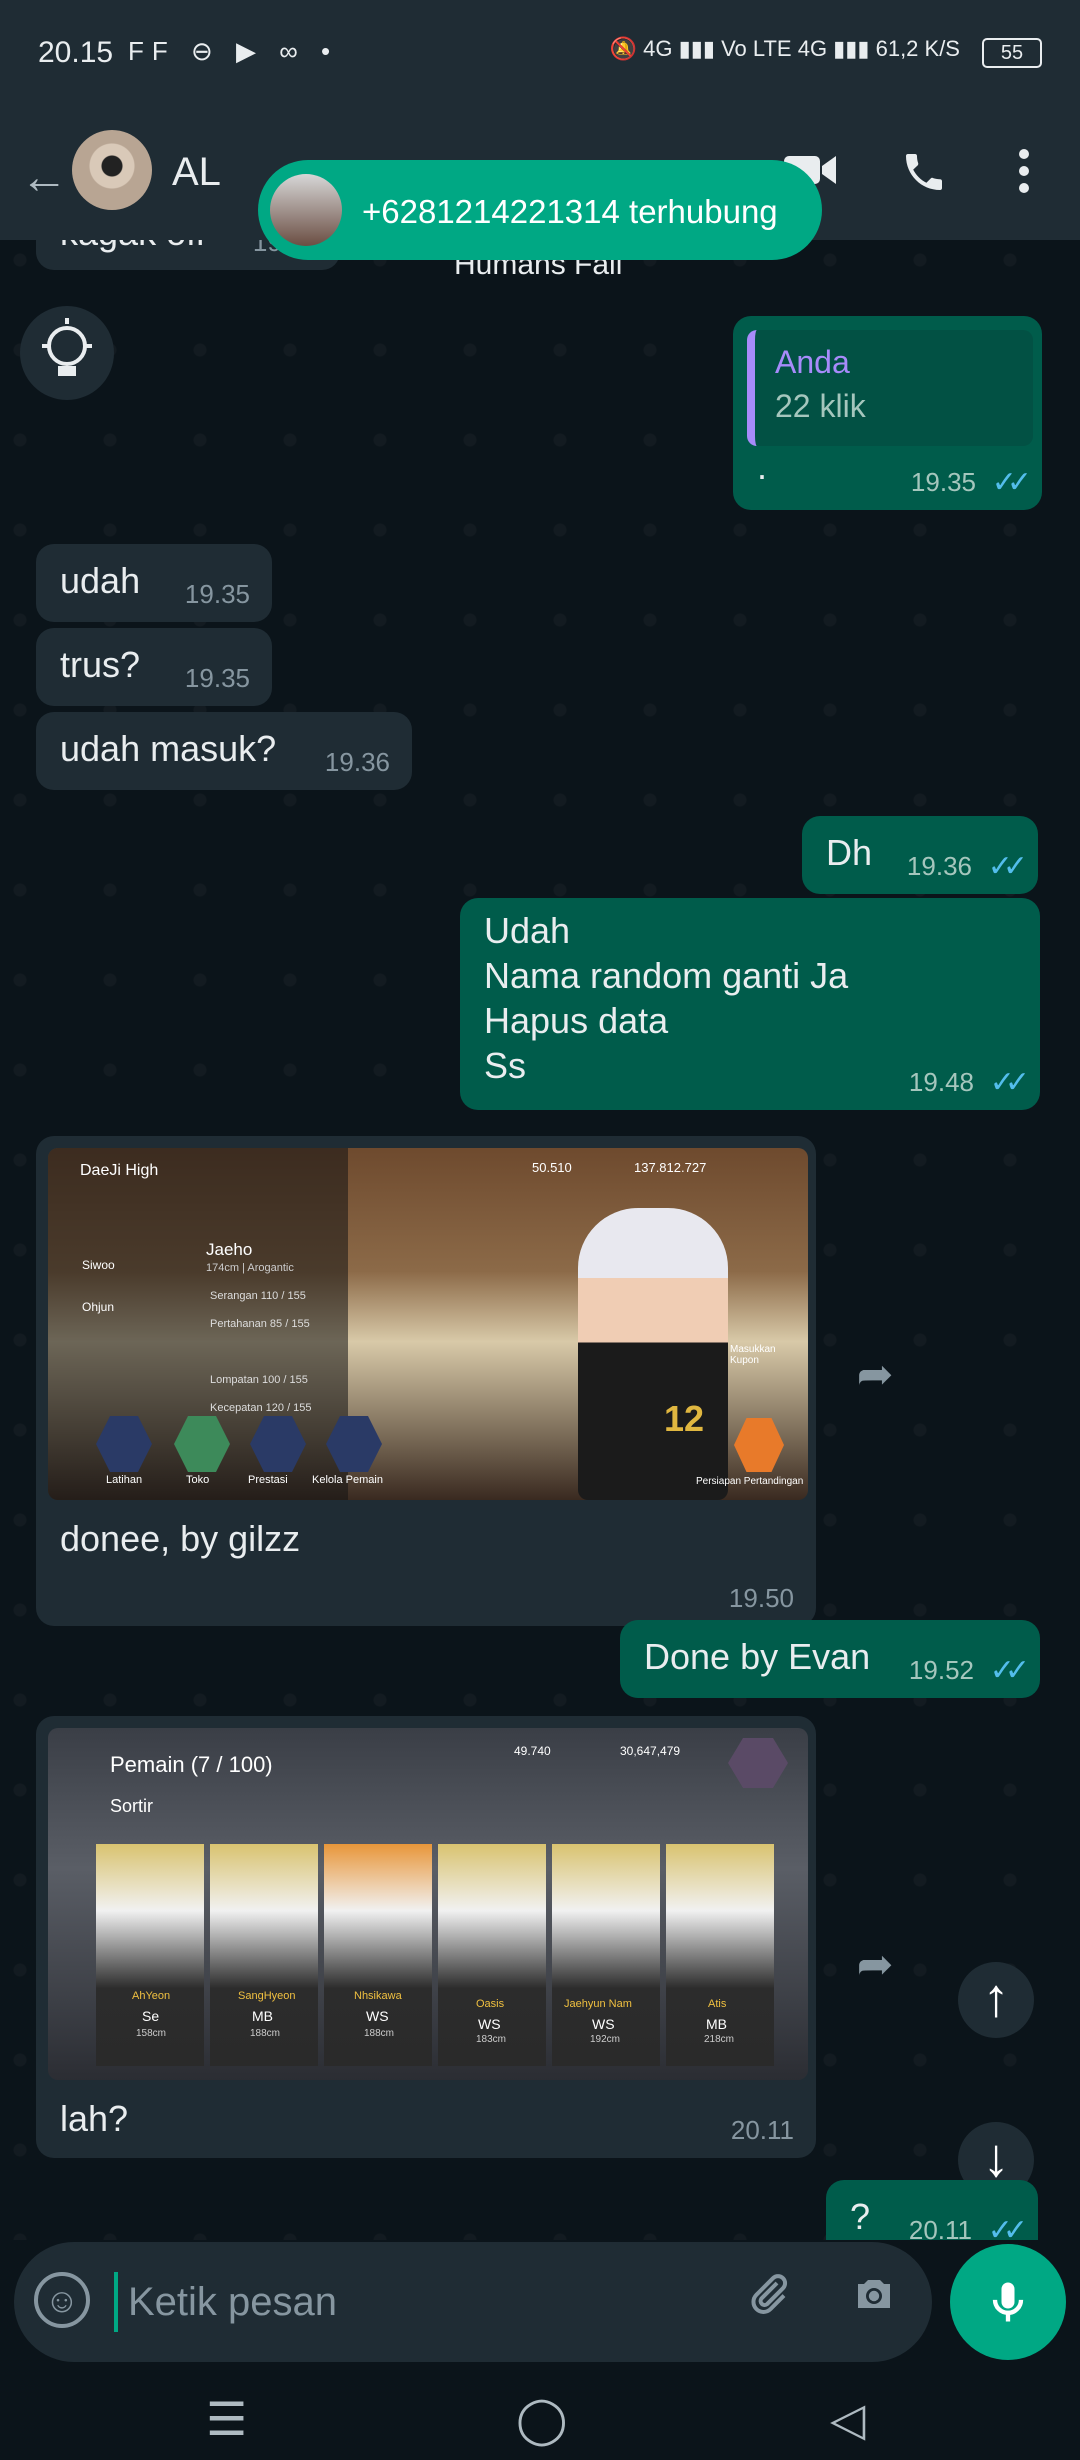  I want to click on player-name: Oasis, so click(490, 2004).